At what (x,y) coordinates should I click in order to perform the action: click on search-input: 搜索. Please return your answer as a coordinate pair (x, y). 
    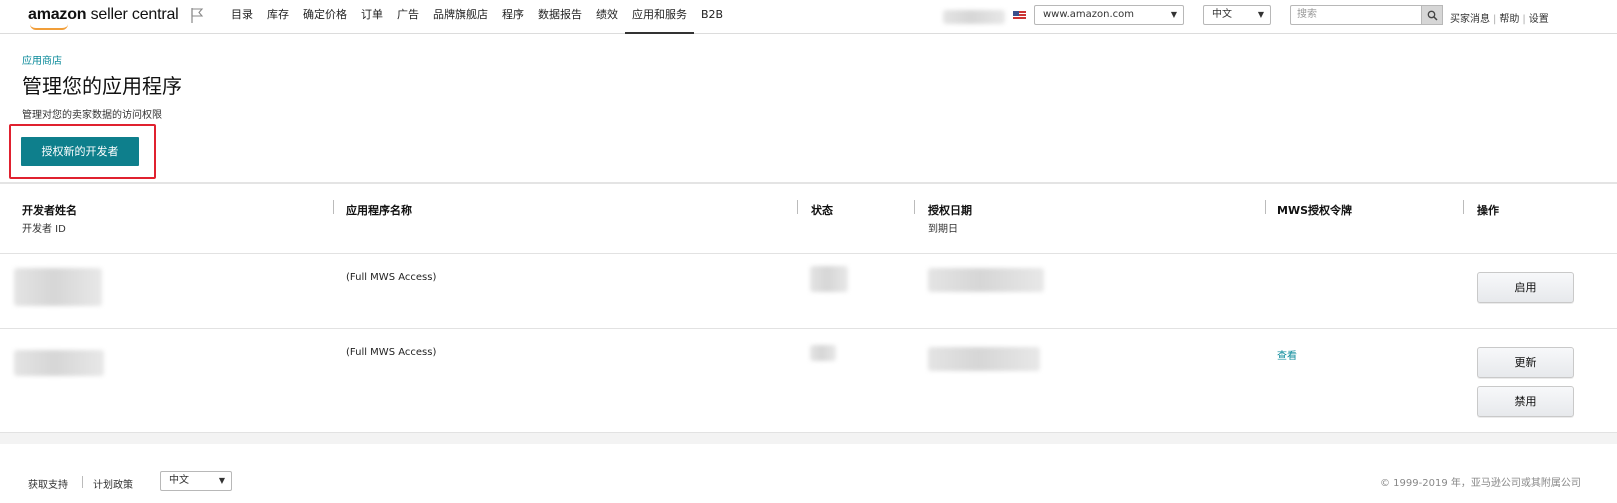
    Looking at the image, I should click on (1366, 15).